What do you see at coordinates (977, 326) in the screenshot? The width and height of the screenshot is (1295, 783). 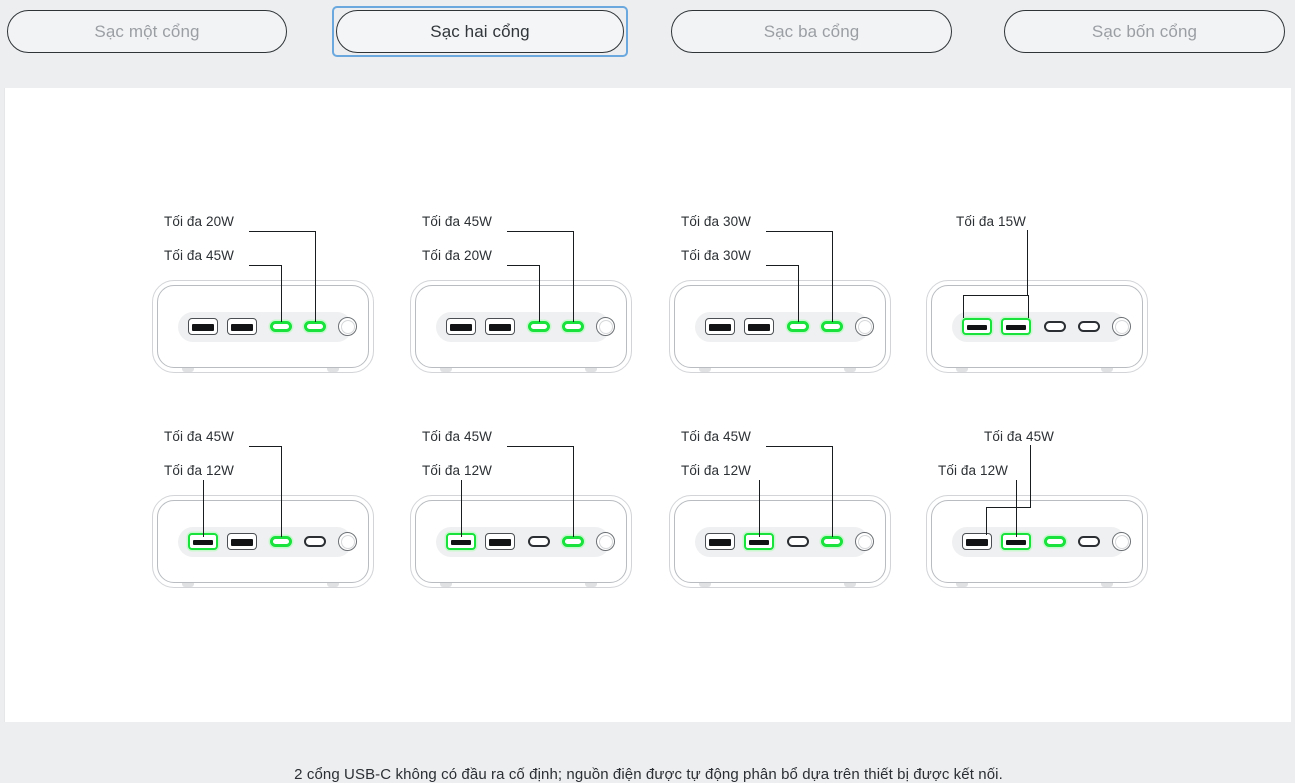 I see `port-usba1-active` at bounding box center [977, 326].